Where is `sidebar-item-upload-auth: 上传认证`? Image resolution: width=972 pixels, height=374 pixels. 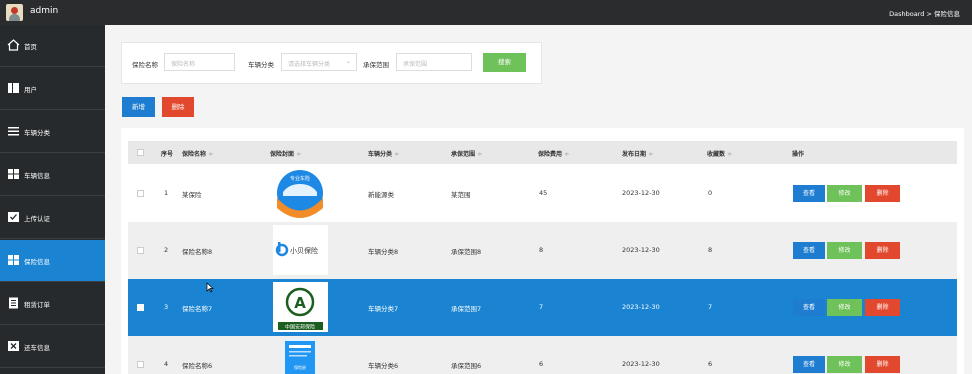 sidebar-item-upload-auth: 上传认证 is located at coordinates (52, 218).